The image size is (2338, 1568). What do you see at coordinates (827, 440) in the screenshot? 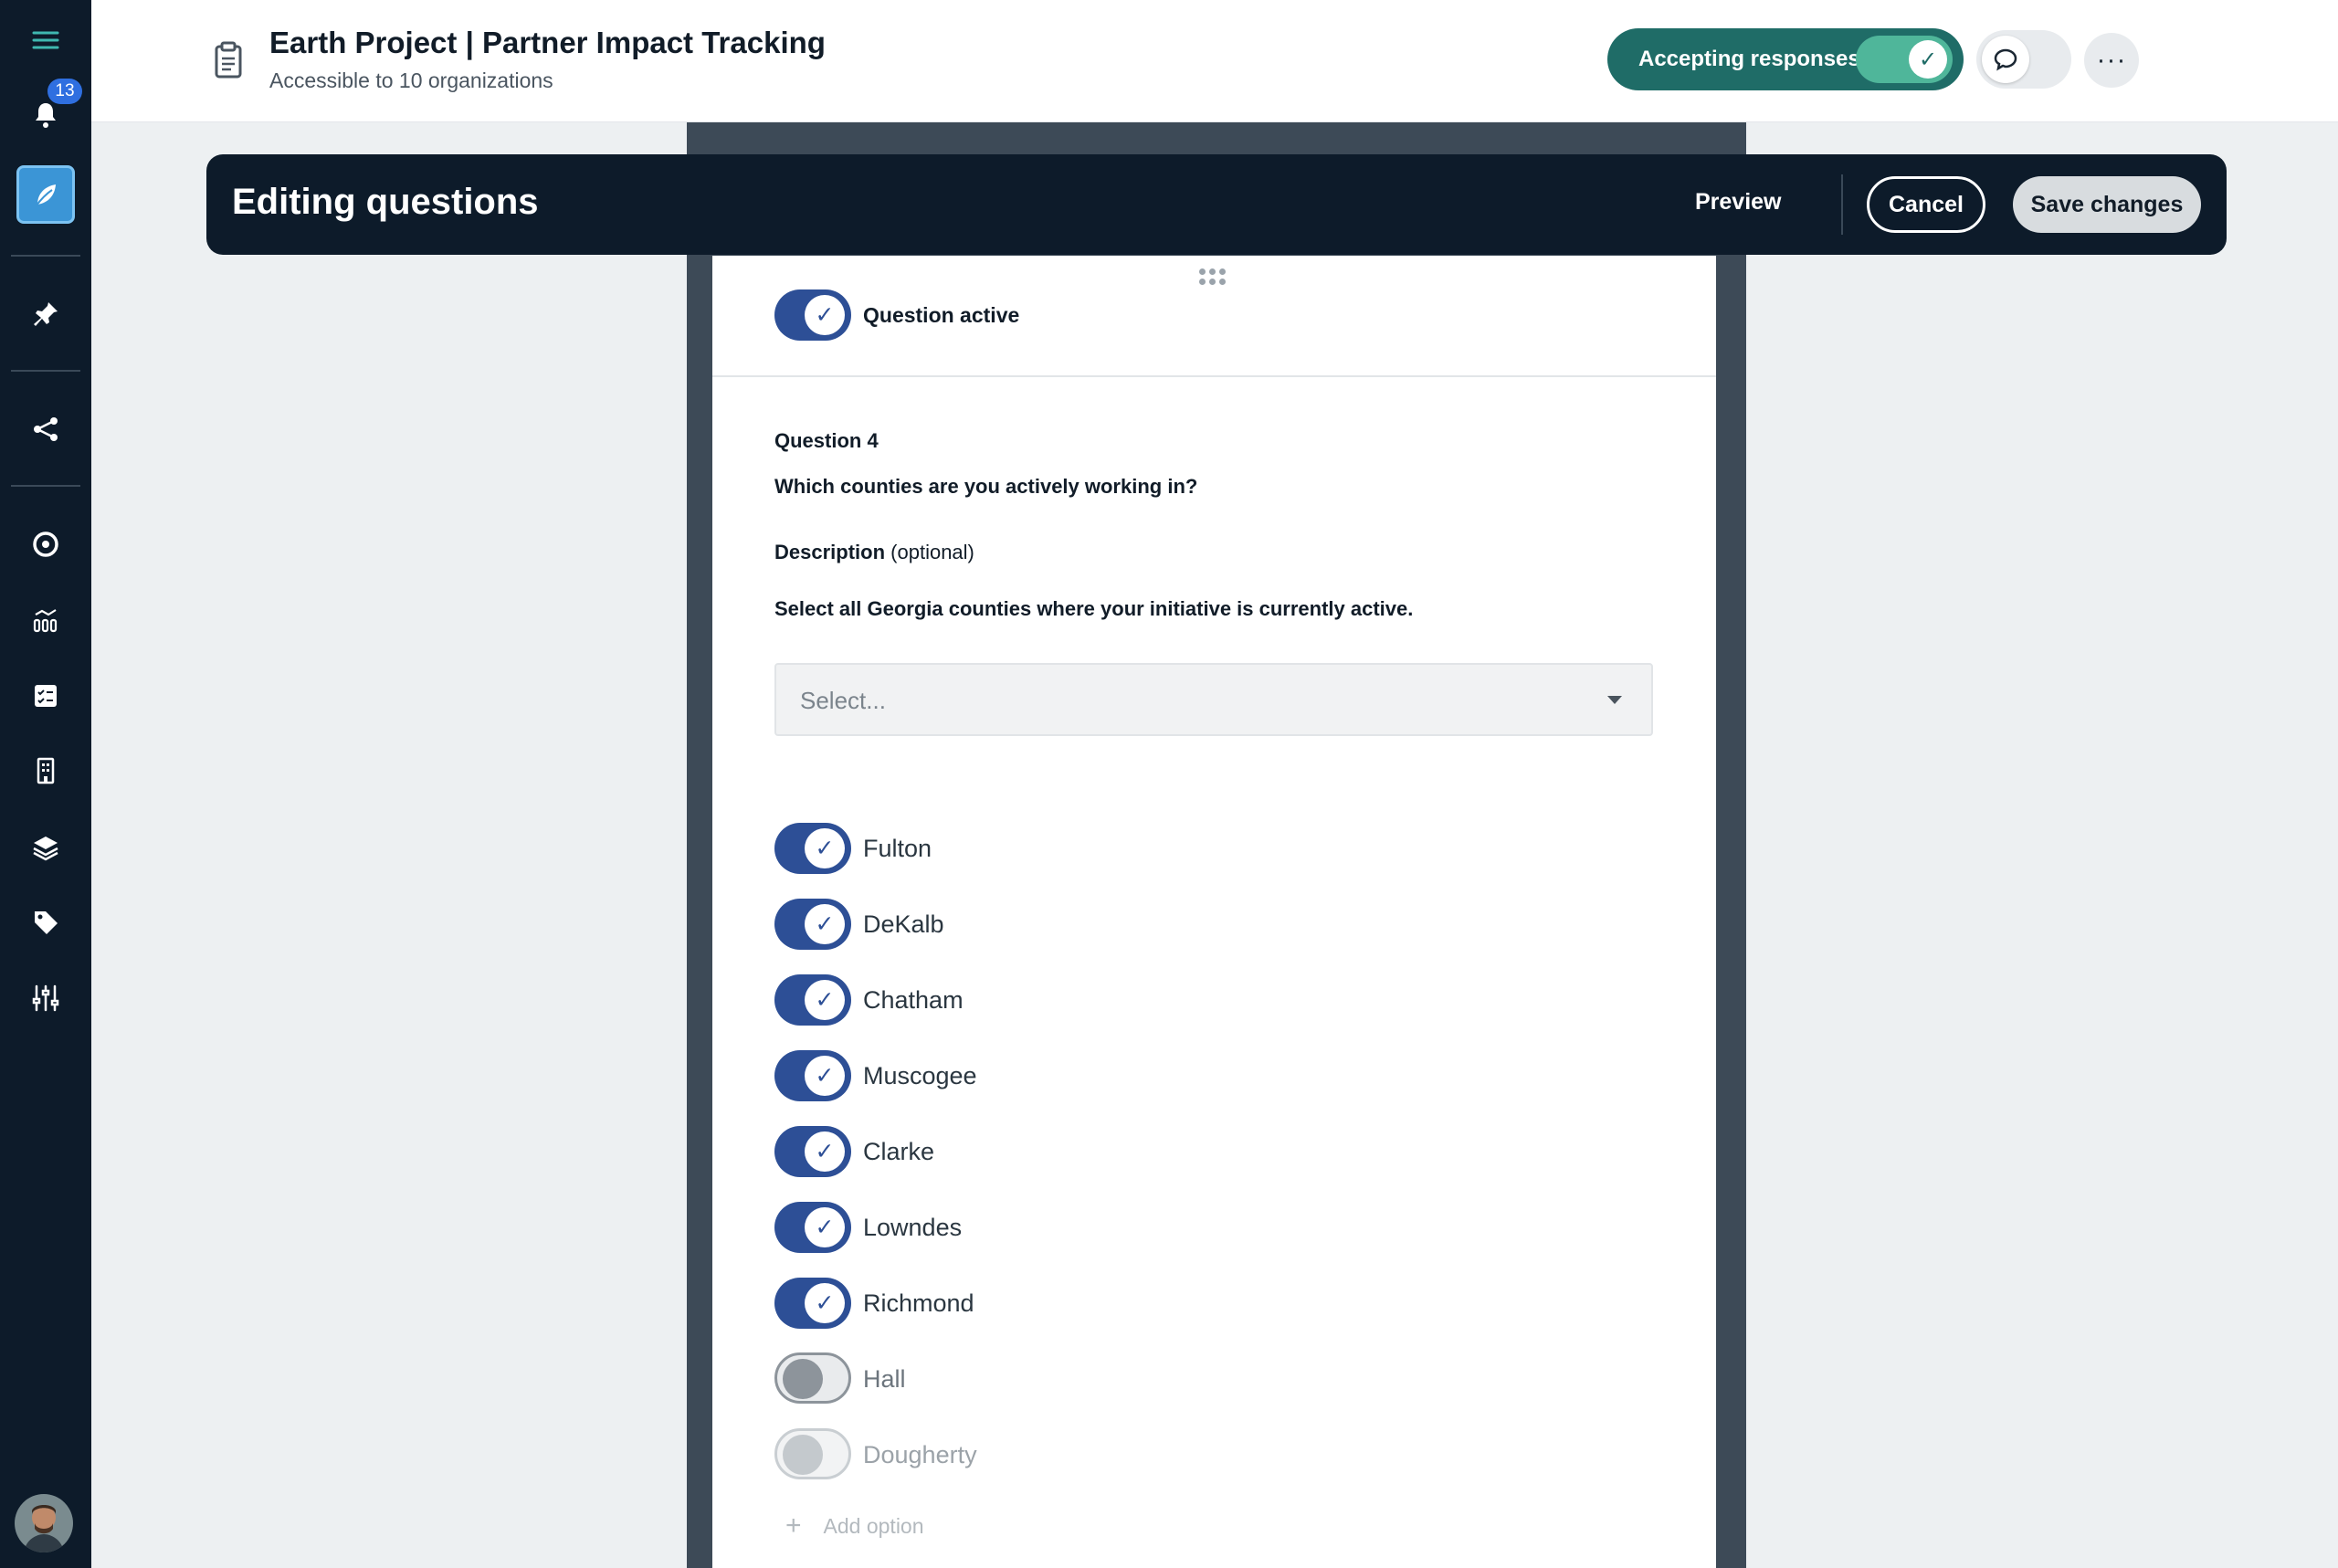
I see `question-number: Question 4` at bounding box center [827, 440].